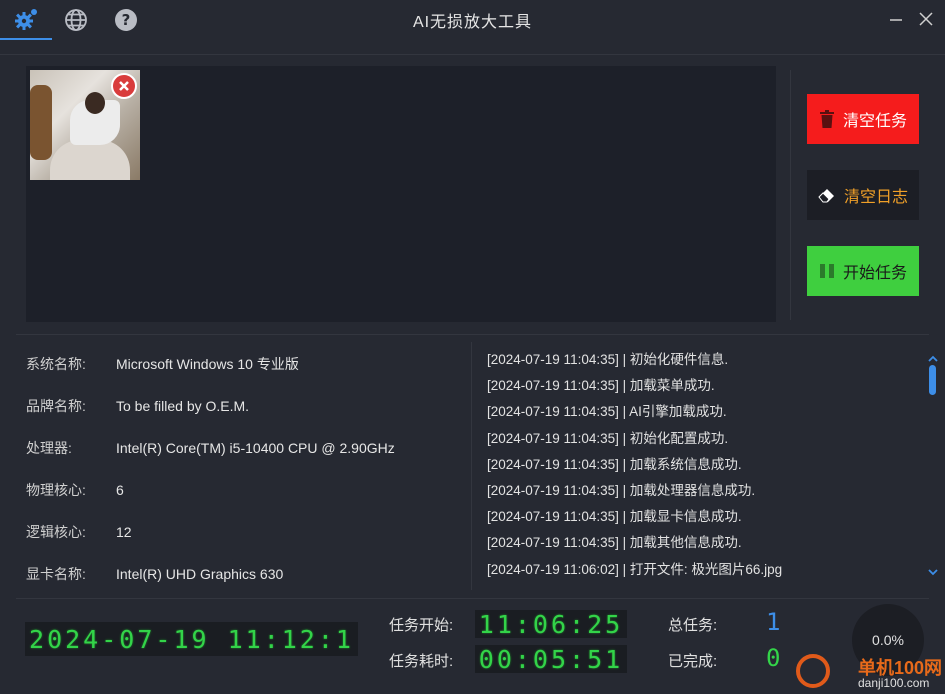 This screenshot has width=945, height=694. I want to click on window-title: AI无损放大工具, so click(472, 22).